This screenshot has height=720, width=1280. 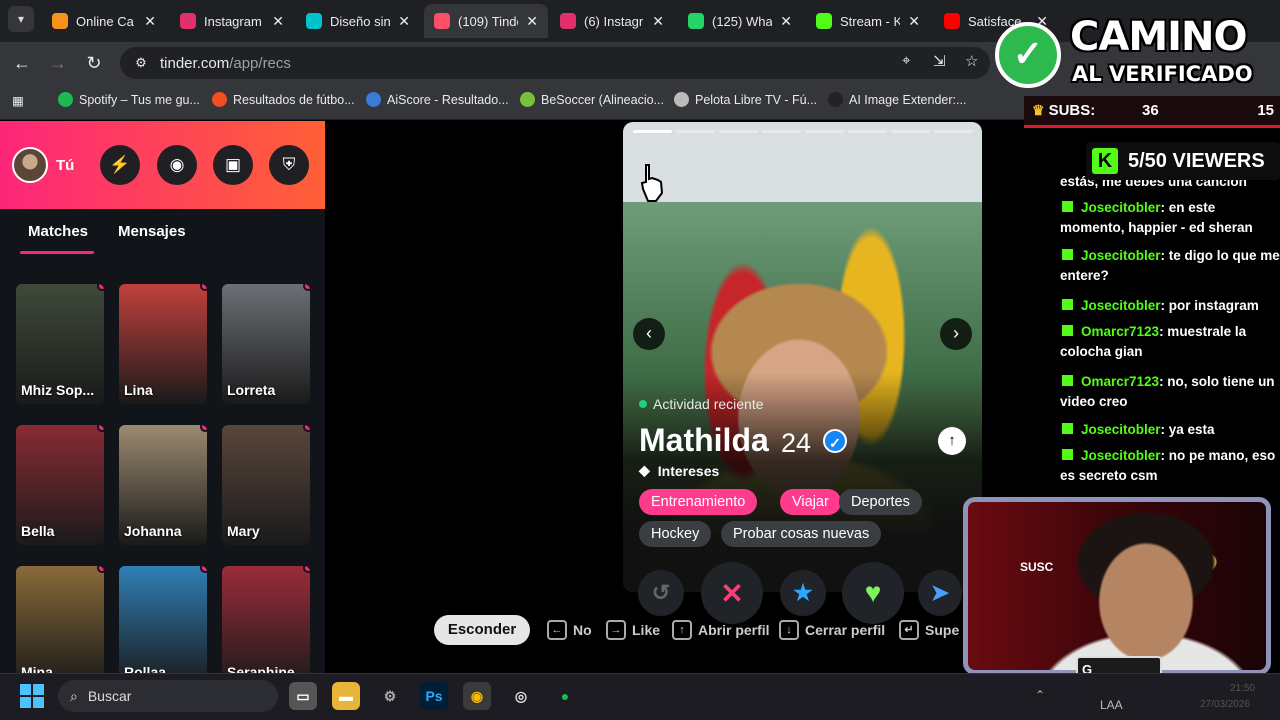 I want to click on rewind-icon: ↺, so click(x=661, y=593).